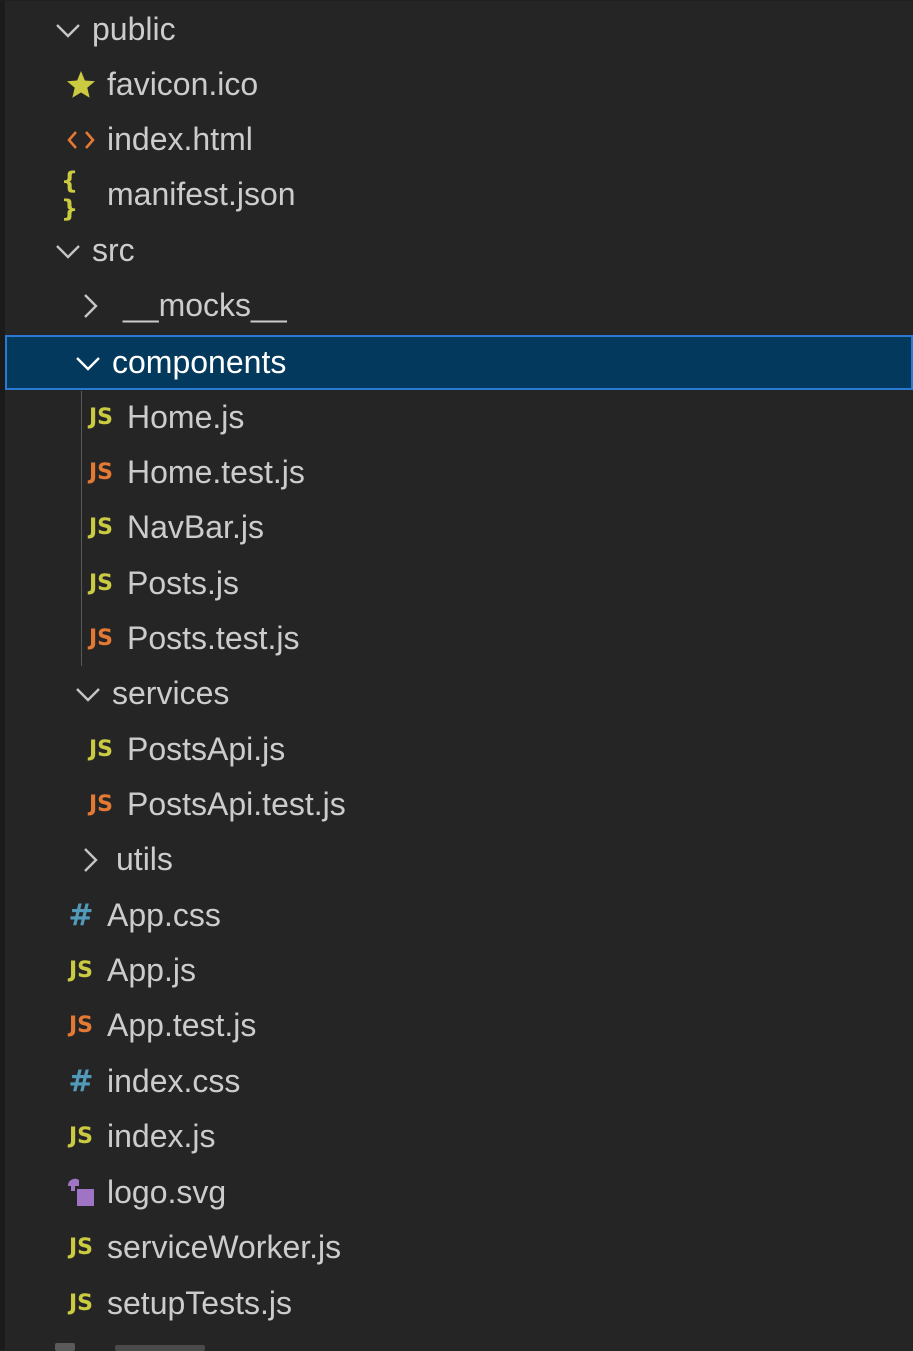 The height and width of the screenshot is (1351, 913). I want to click on json-icon: { }, so click(70, 194).